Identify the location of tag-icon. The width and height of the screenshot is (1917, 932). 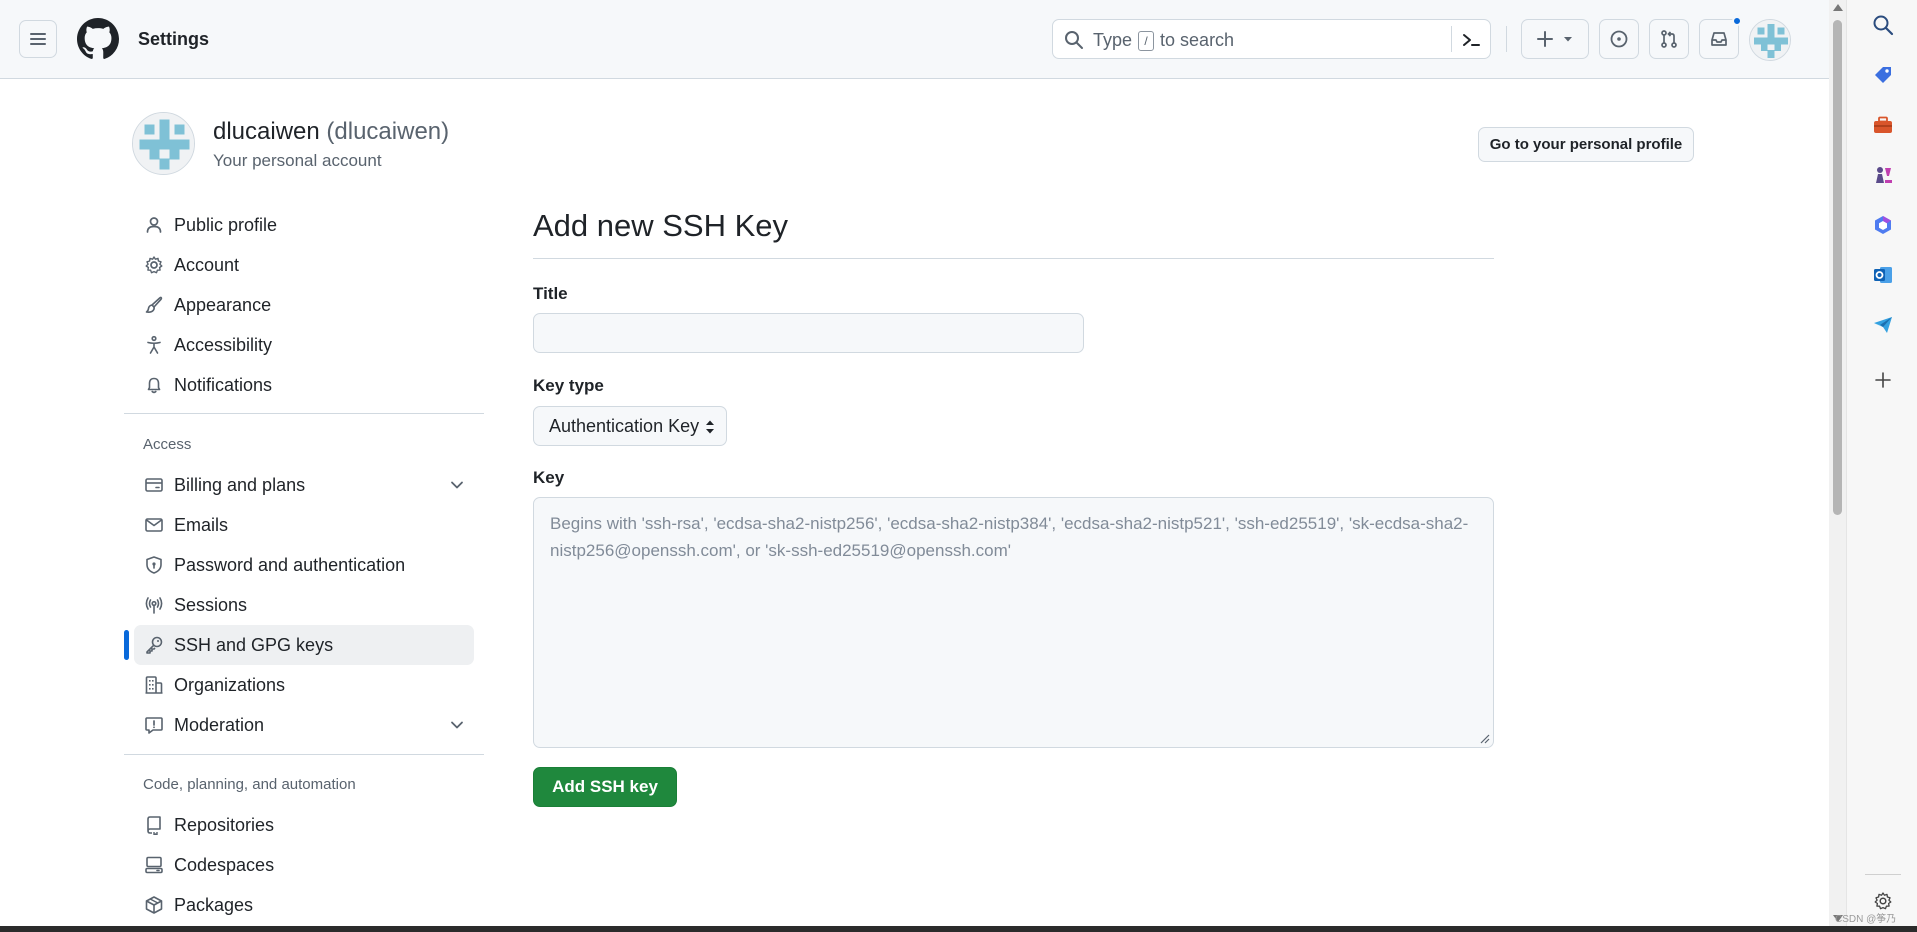
(1883, 75).